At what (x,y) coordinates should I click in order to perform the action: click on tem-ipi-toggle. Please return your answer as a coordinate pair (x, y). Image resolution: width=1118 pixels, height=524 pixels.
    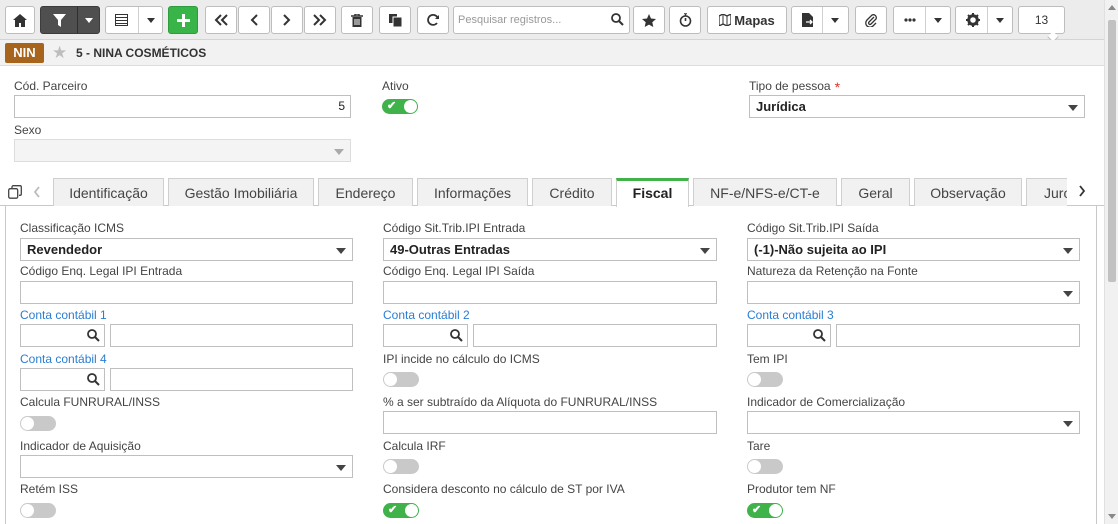
    Looking at the image, I should click on (765, 379).